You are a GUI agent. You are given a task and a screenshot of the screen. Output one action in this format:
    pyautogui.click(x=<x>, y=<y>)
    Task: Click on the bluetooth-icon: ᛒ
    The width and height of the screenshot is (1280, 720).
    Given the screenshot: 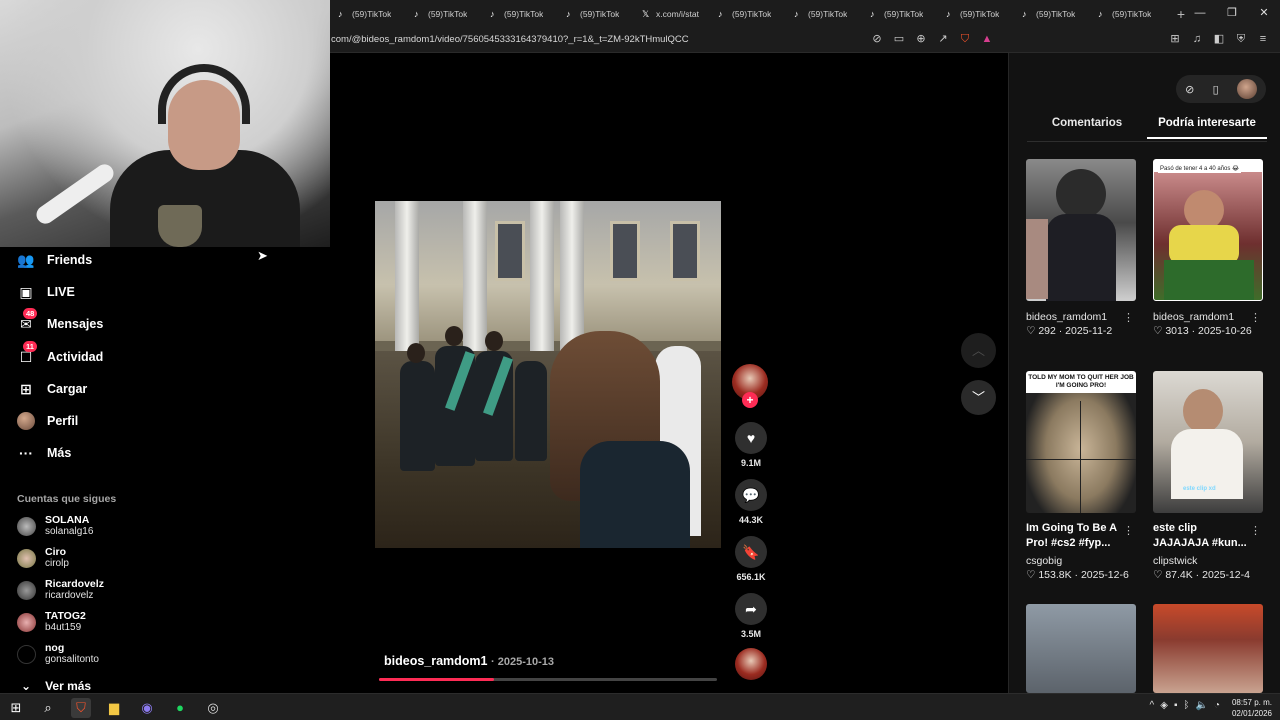 What is the action you would take?
    pyautogui.click(x=1187, y=705)
    